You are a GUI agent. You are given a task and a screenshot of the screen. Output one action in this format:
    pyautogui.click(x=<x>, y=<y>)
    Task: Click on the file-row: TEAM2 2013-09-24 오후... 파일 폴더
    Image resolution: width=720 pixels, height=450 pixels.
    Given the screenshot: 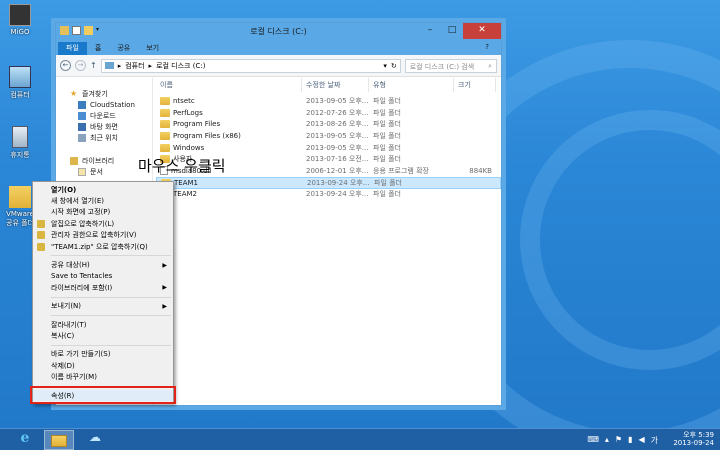 What is the action you would take?
    pyautogui.click(x=328, y=195)
    